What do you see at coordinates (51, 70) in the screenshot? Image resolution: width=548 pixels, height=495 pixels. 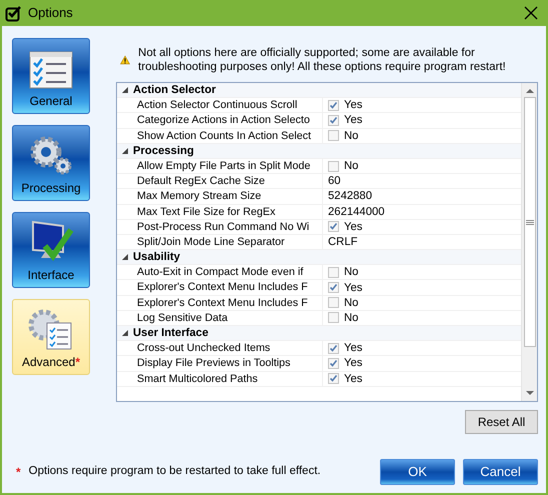 I see `checklist-icon` at bounding box center [51, 70].